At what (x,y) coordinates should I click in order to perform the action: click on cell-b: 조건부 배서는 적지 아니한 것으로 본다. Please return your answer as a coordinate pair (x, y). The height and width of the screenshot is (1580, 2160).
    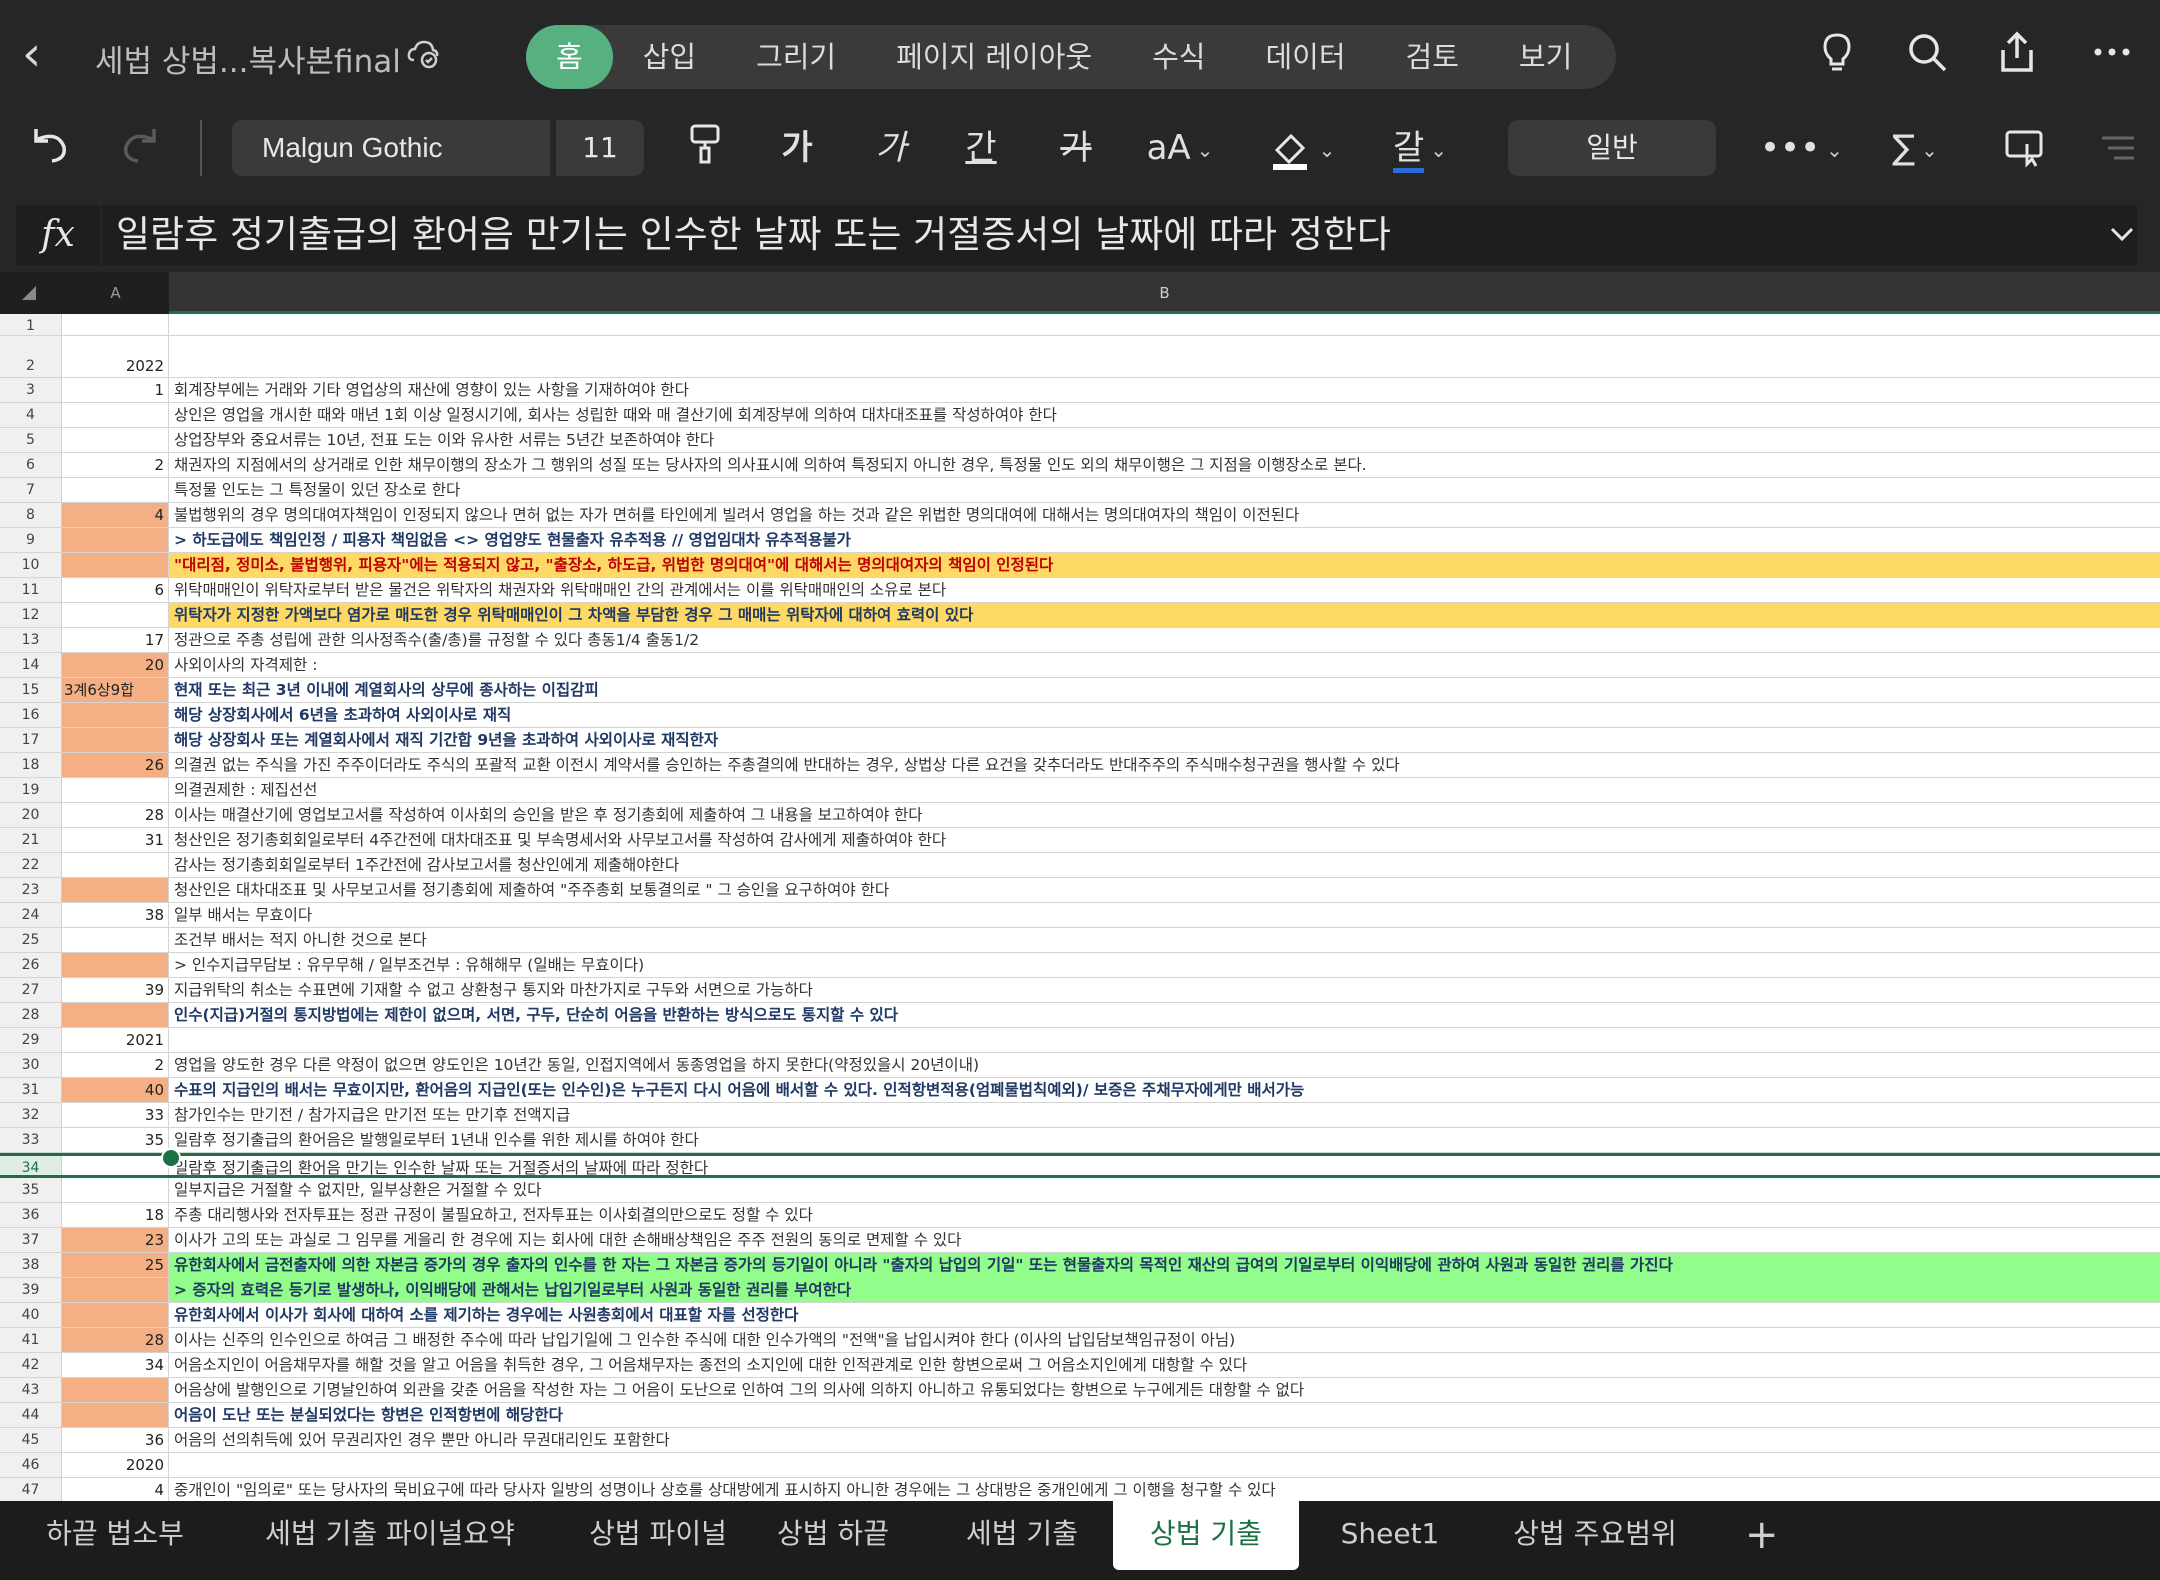
    Looking at the image, I should click on (1164, 940).